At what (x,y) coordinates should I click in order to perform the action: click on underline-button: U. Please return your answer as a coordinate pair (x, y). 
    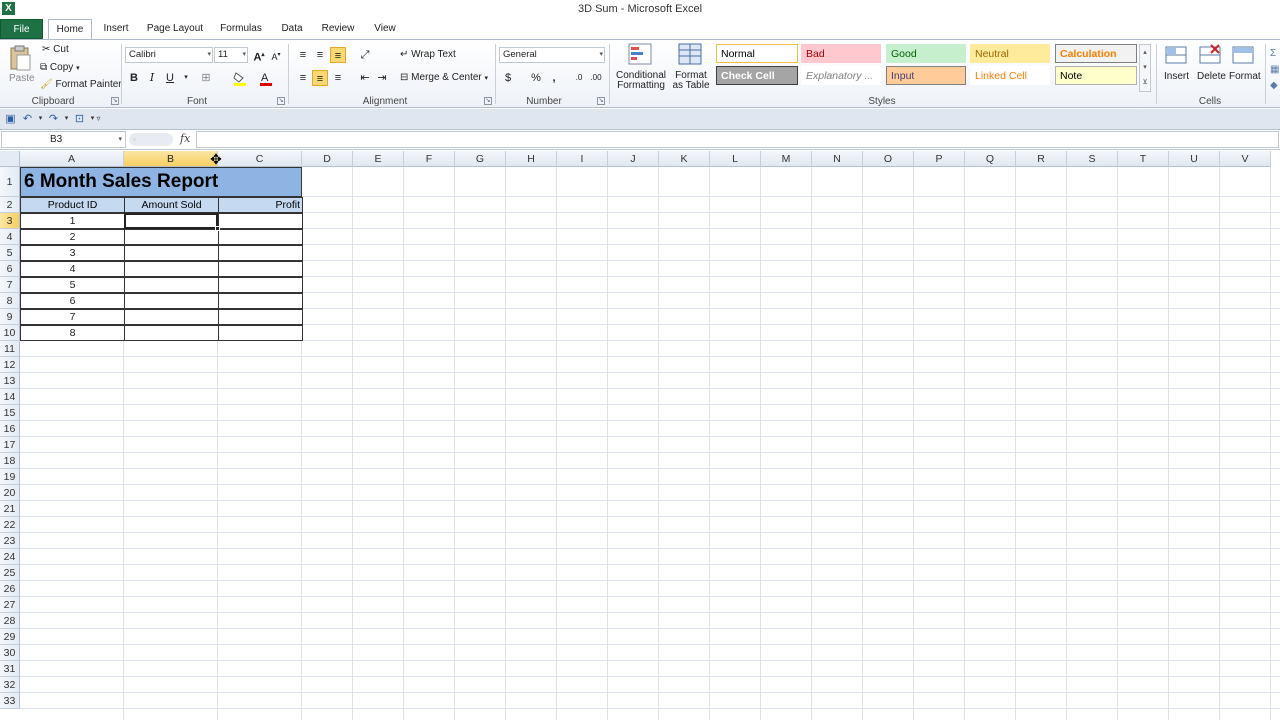
    Looking at the image, I should click on (170, 78).